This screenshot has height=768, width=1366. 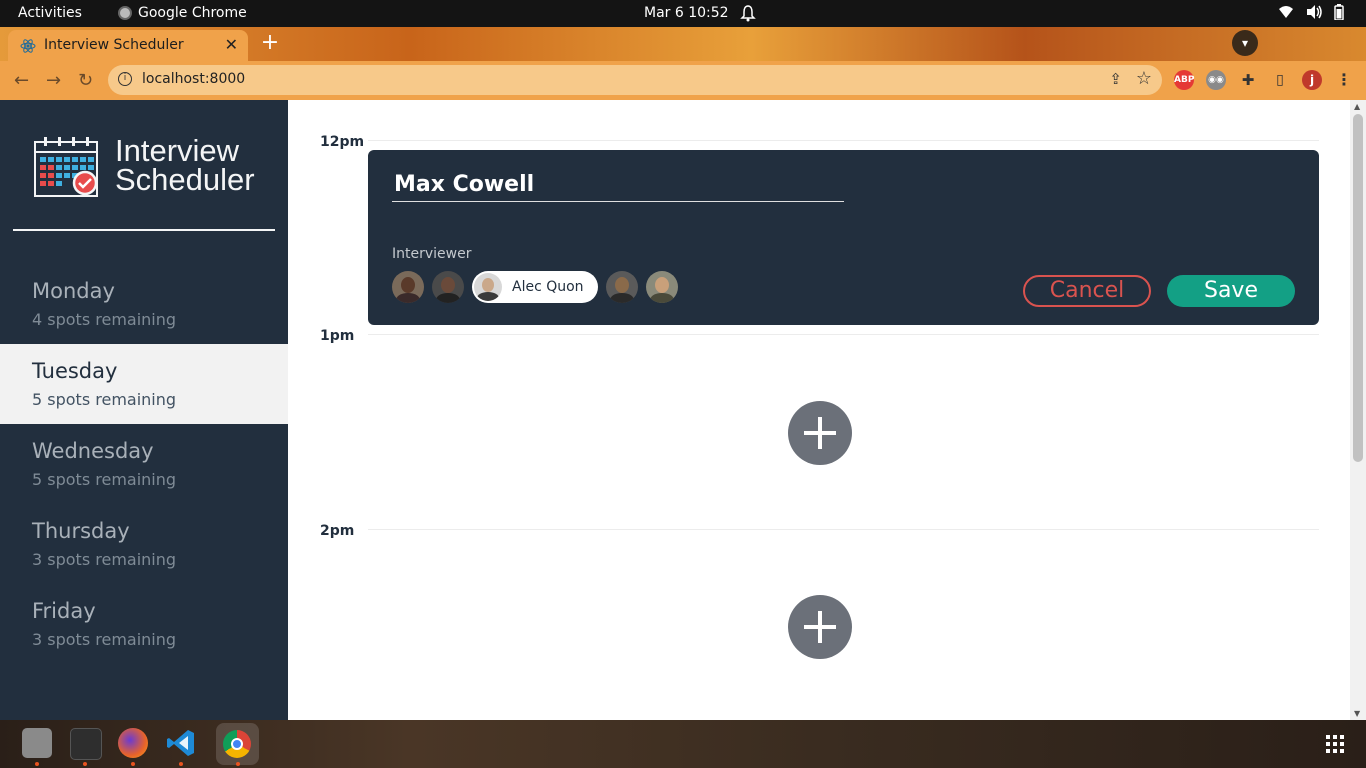 What do you see at coordinates (1184, 80) in the screenshot?
I see `adblock-extension-icon: ABP` at bounding box center [1184, 80].